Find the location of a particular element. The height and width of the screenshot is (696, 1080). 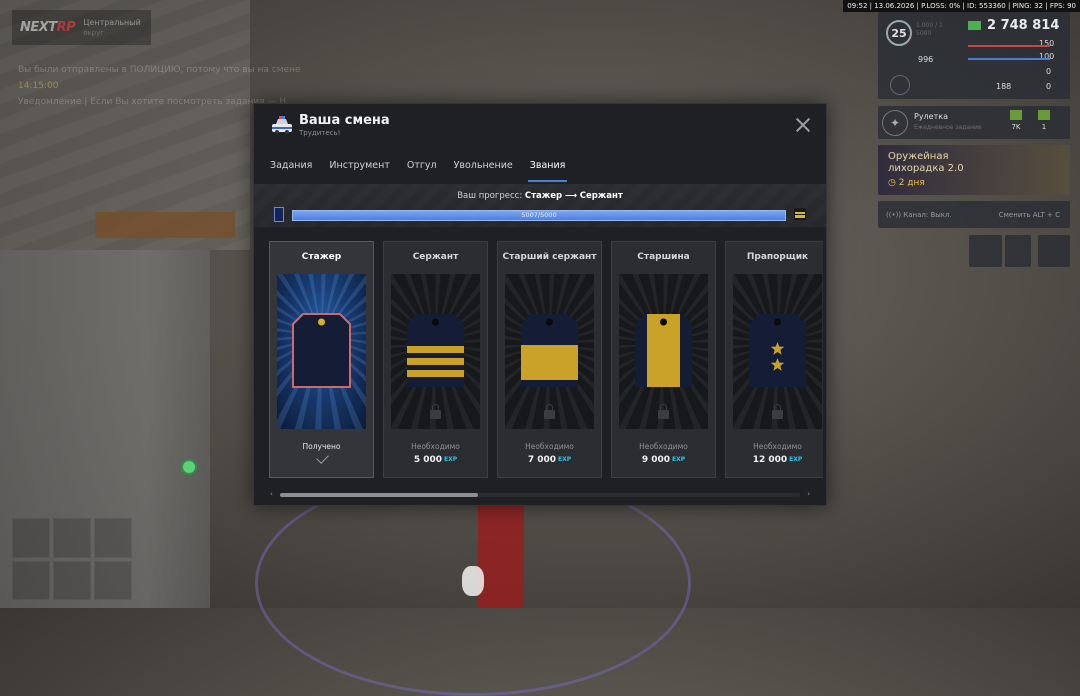

board-button is located at coordinates (321, 322).